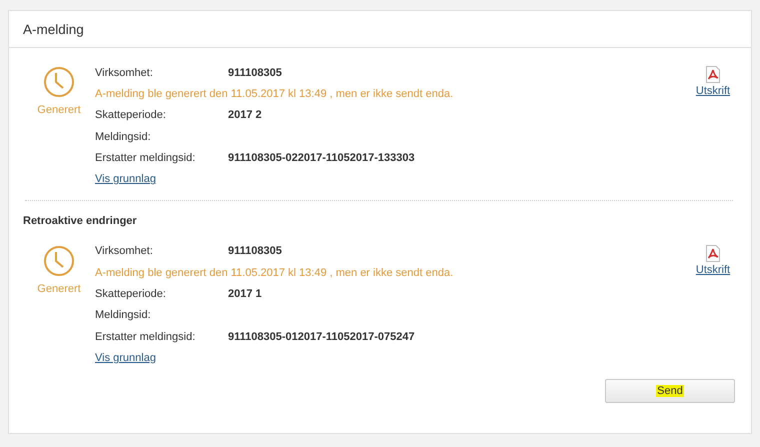  Describe the element at coordinates (53, 29) in the screenshot. I see `panel-title: A-melding` at that location.